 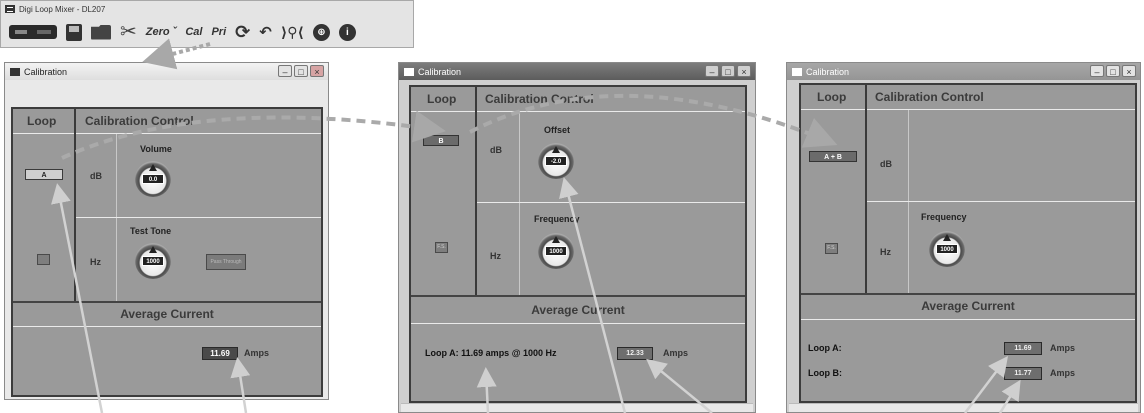 I want to click on pointer-amps-d2, so click(x=679, y=385).